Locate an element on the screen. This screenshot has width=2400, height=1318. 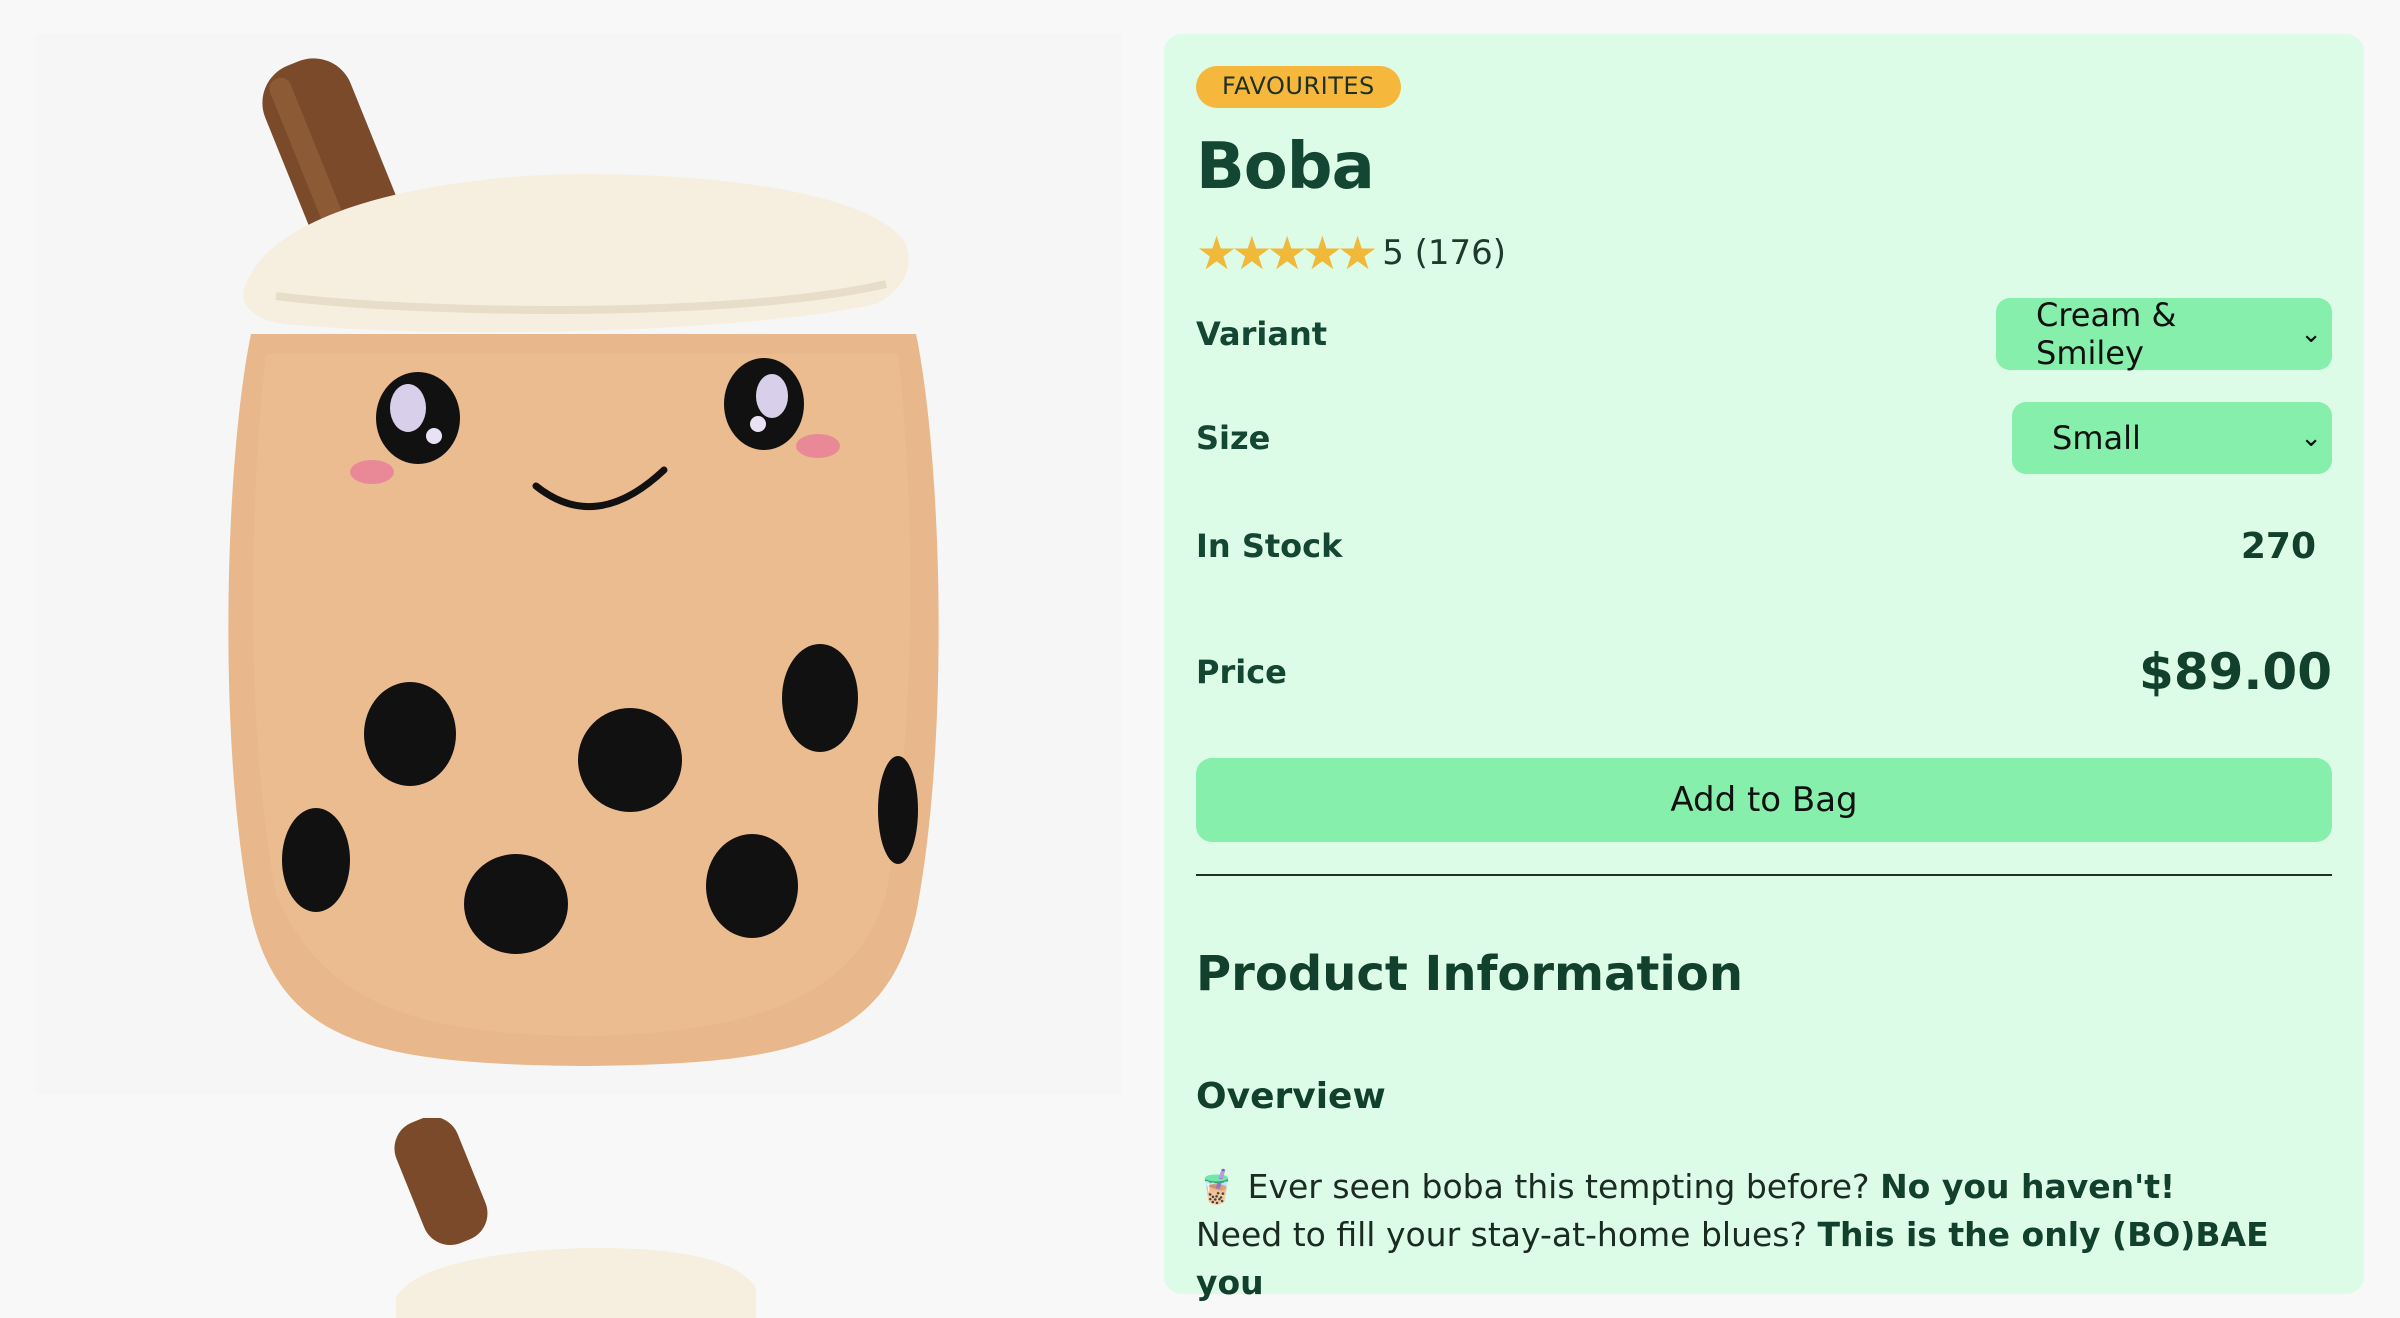
product-title: Boba is located at coordinates (1285, 167).